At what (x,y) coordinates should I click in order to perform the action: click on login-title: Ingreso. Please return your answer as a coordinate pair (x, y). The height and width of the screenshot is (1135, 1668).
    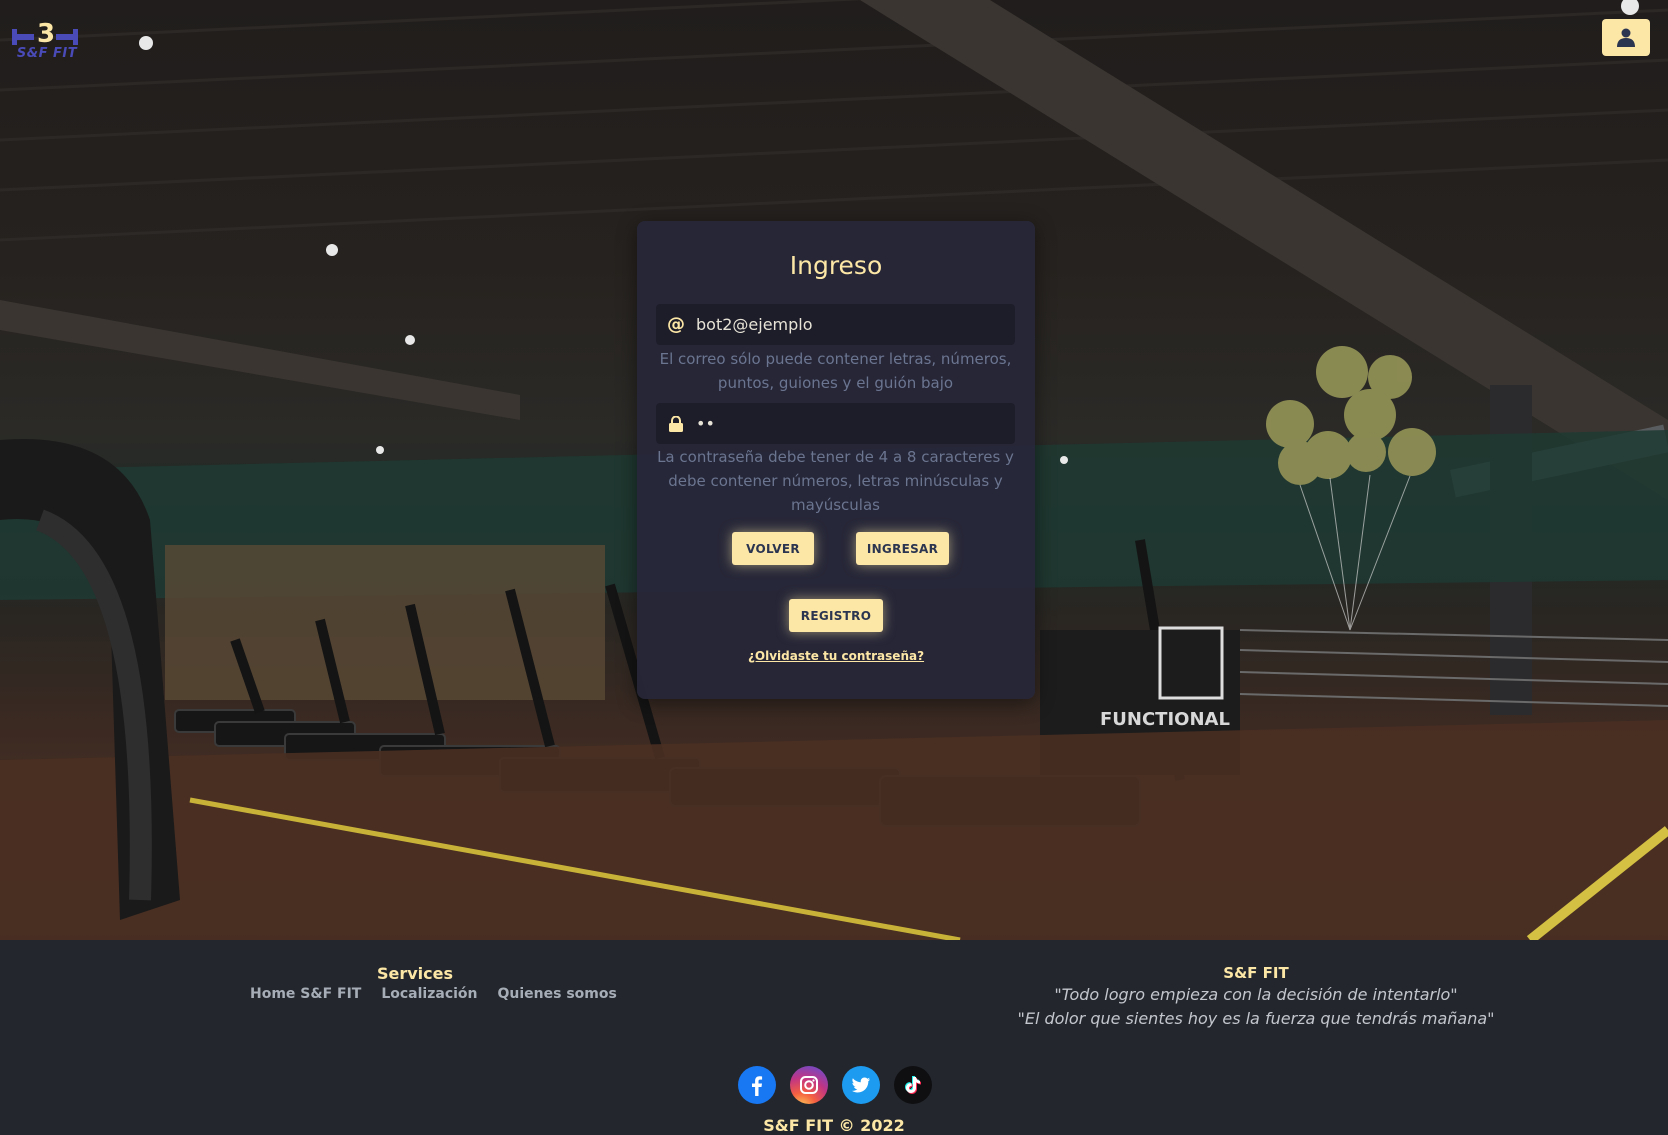
    Looking at the image, I should click on (836, 265).